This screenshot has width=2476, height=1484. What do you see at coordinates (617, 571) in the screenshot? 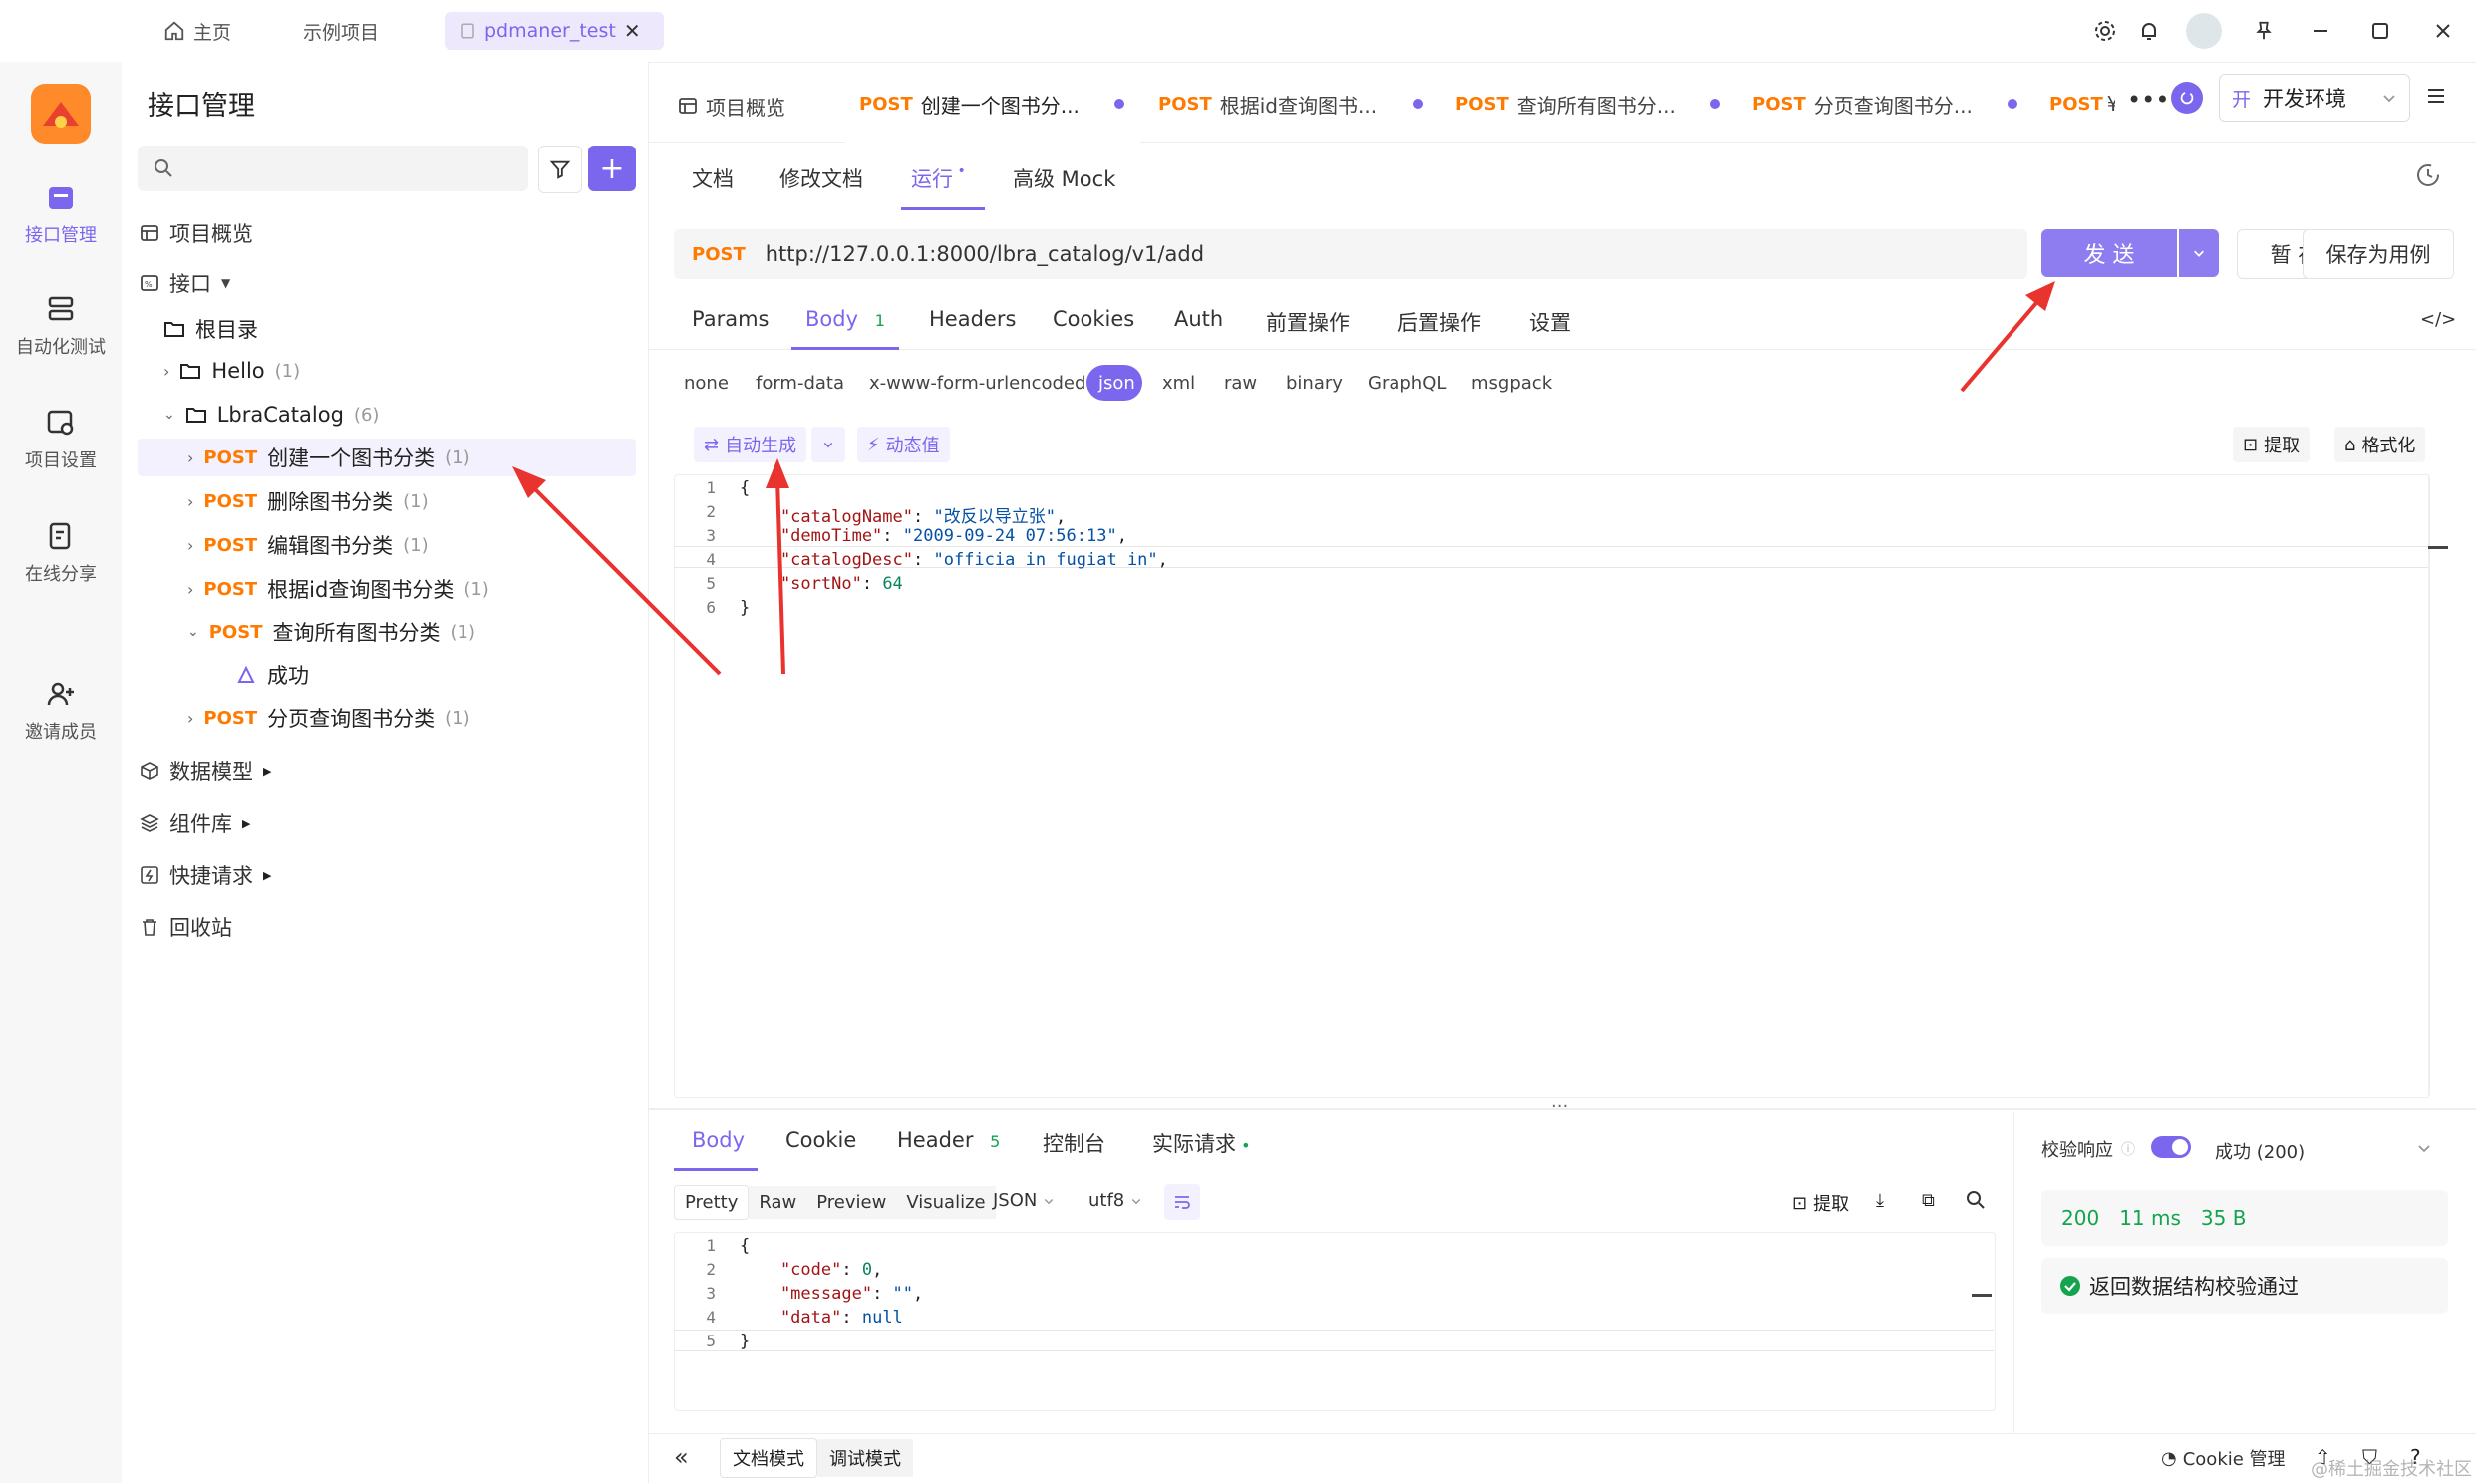
I see `arrow-to-tree-item` at bounding box center [617, 571].